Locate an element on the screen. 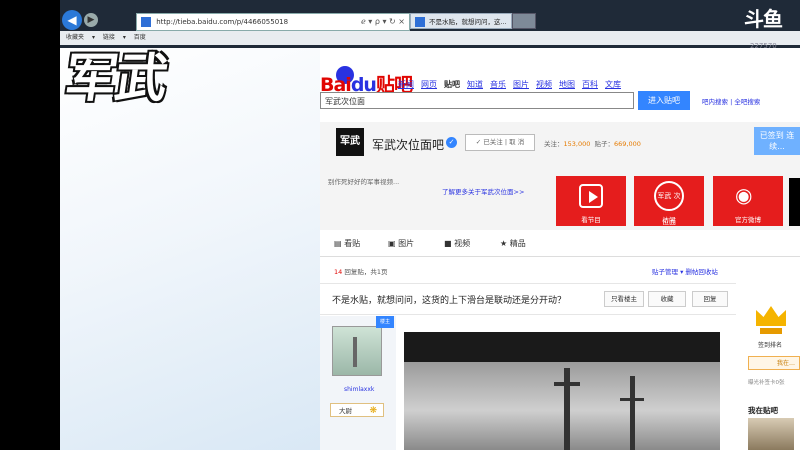  nav-tieba: 贴吧 is located at coordinates (452, 84).